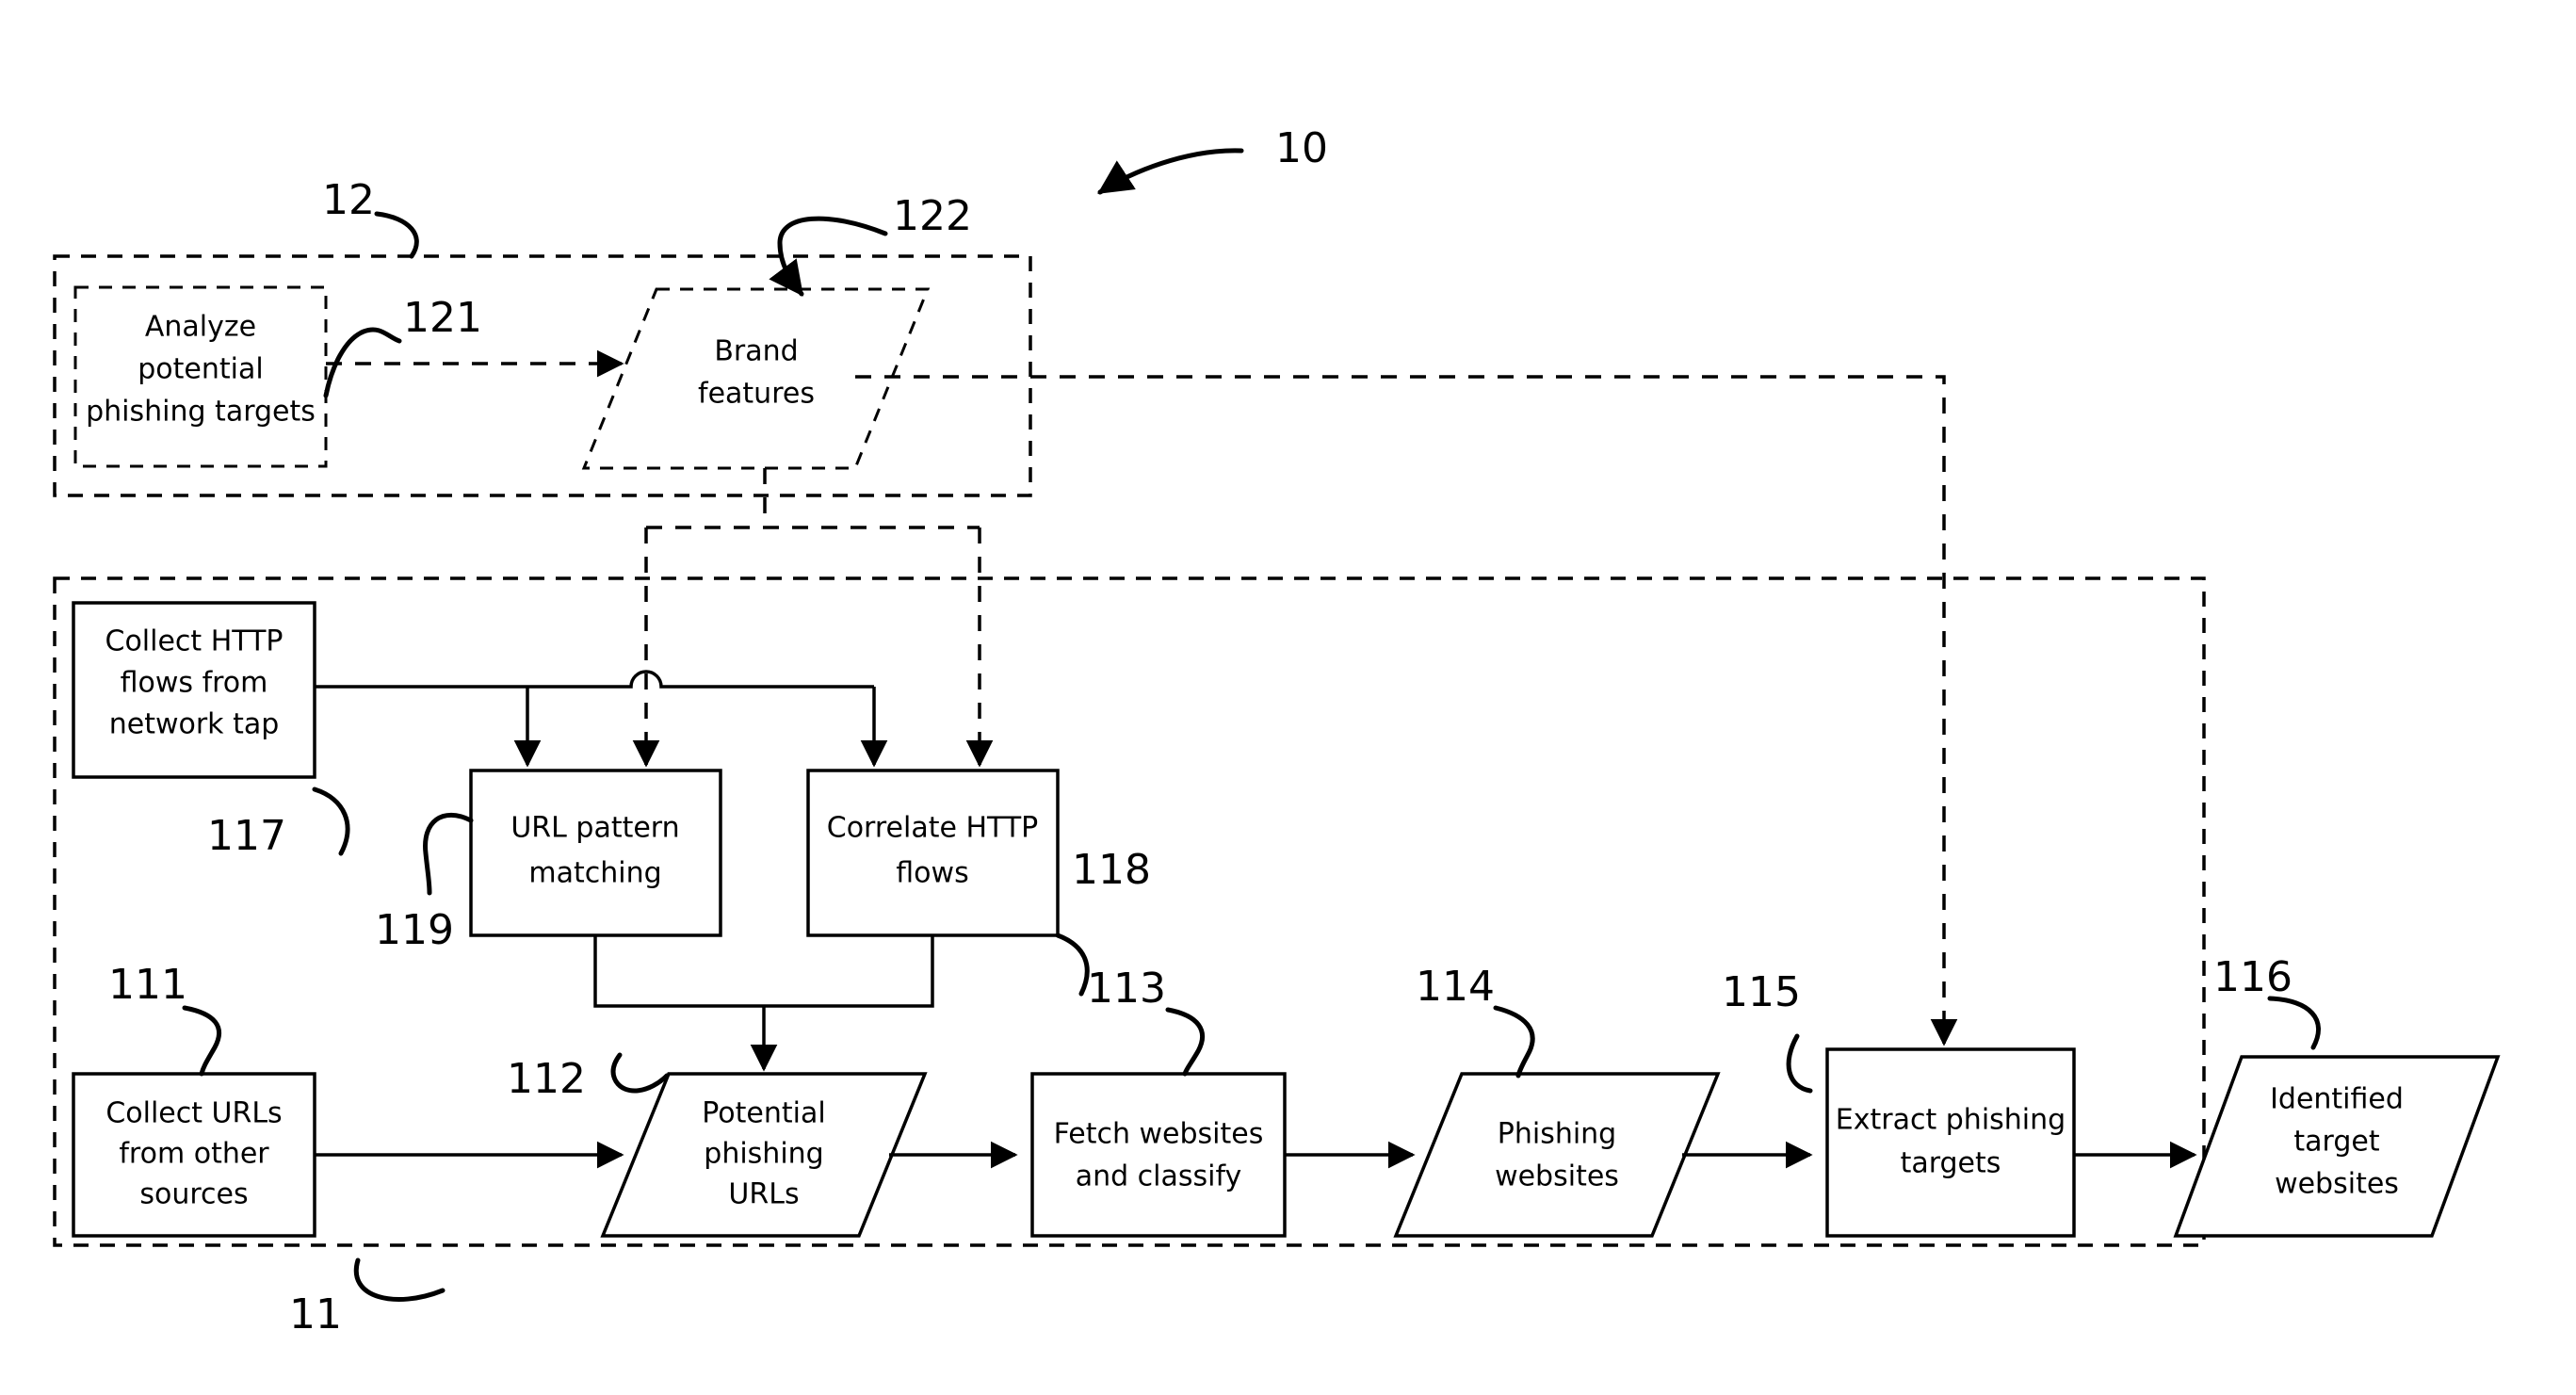 The image size is (2576, 1395). Describe the element at coordinates (1557, 1176) in the screenshot. I see `node-114-line-2: websites` at that location.